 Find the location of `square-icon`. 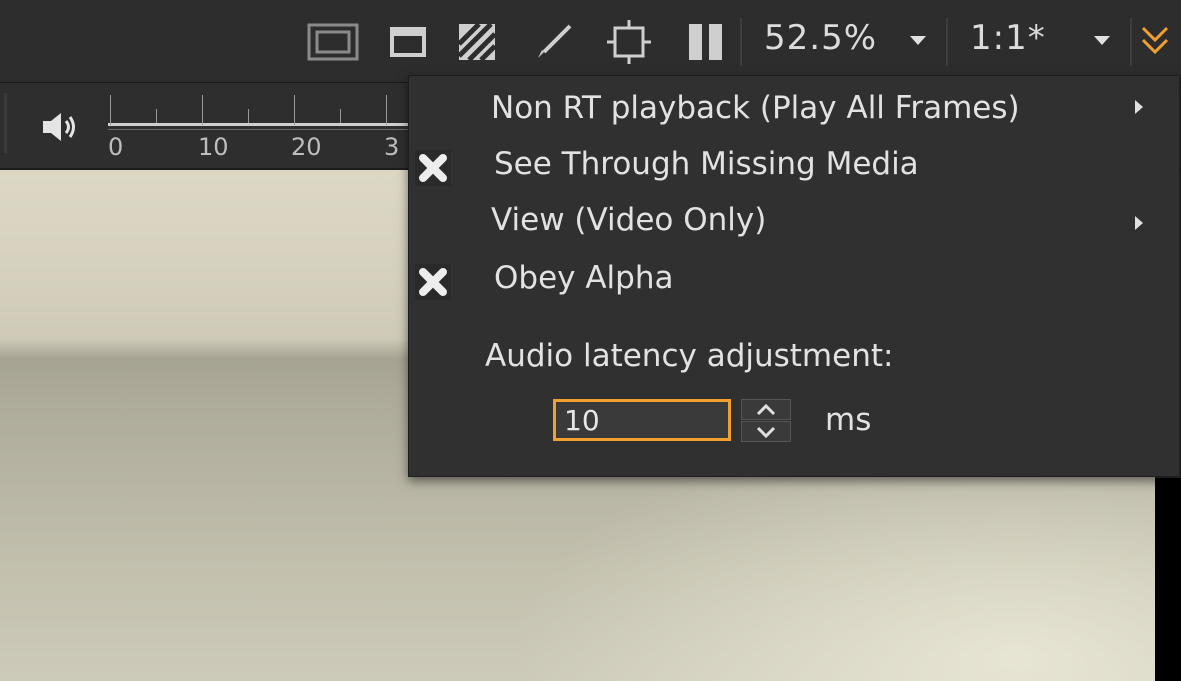

square-icon is located at coordinates (408, 42).